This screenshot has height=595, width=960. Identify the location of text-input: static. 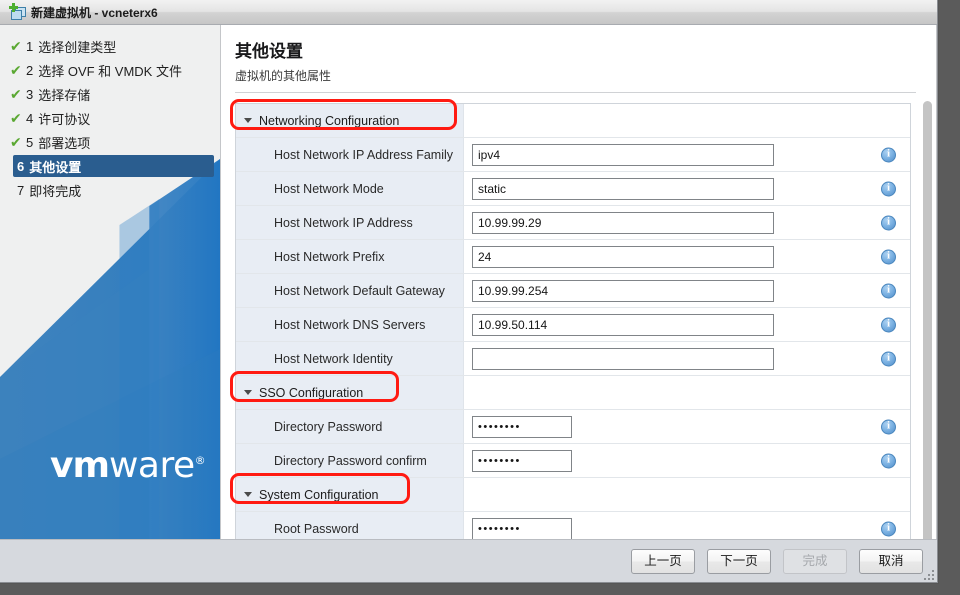
(623, 188).